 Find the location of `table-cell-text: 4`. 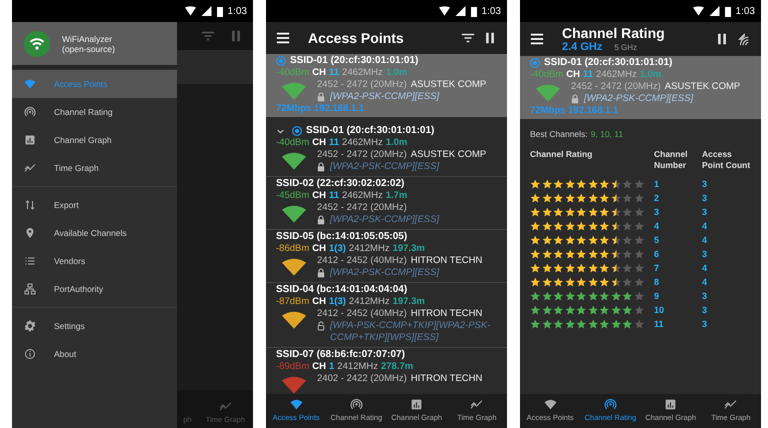

table-cell-text: 4 is located at coordinates (657, 225).